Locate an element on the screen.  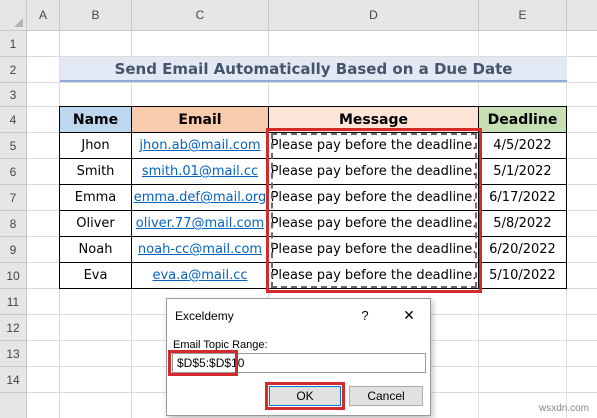
email-link: oliver.77@mail.com is located at coordinates (200, 223).